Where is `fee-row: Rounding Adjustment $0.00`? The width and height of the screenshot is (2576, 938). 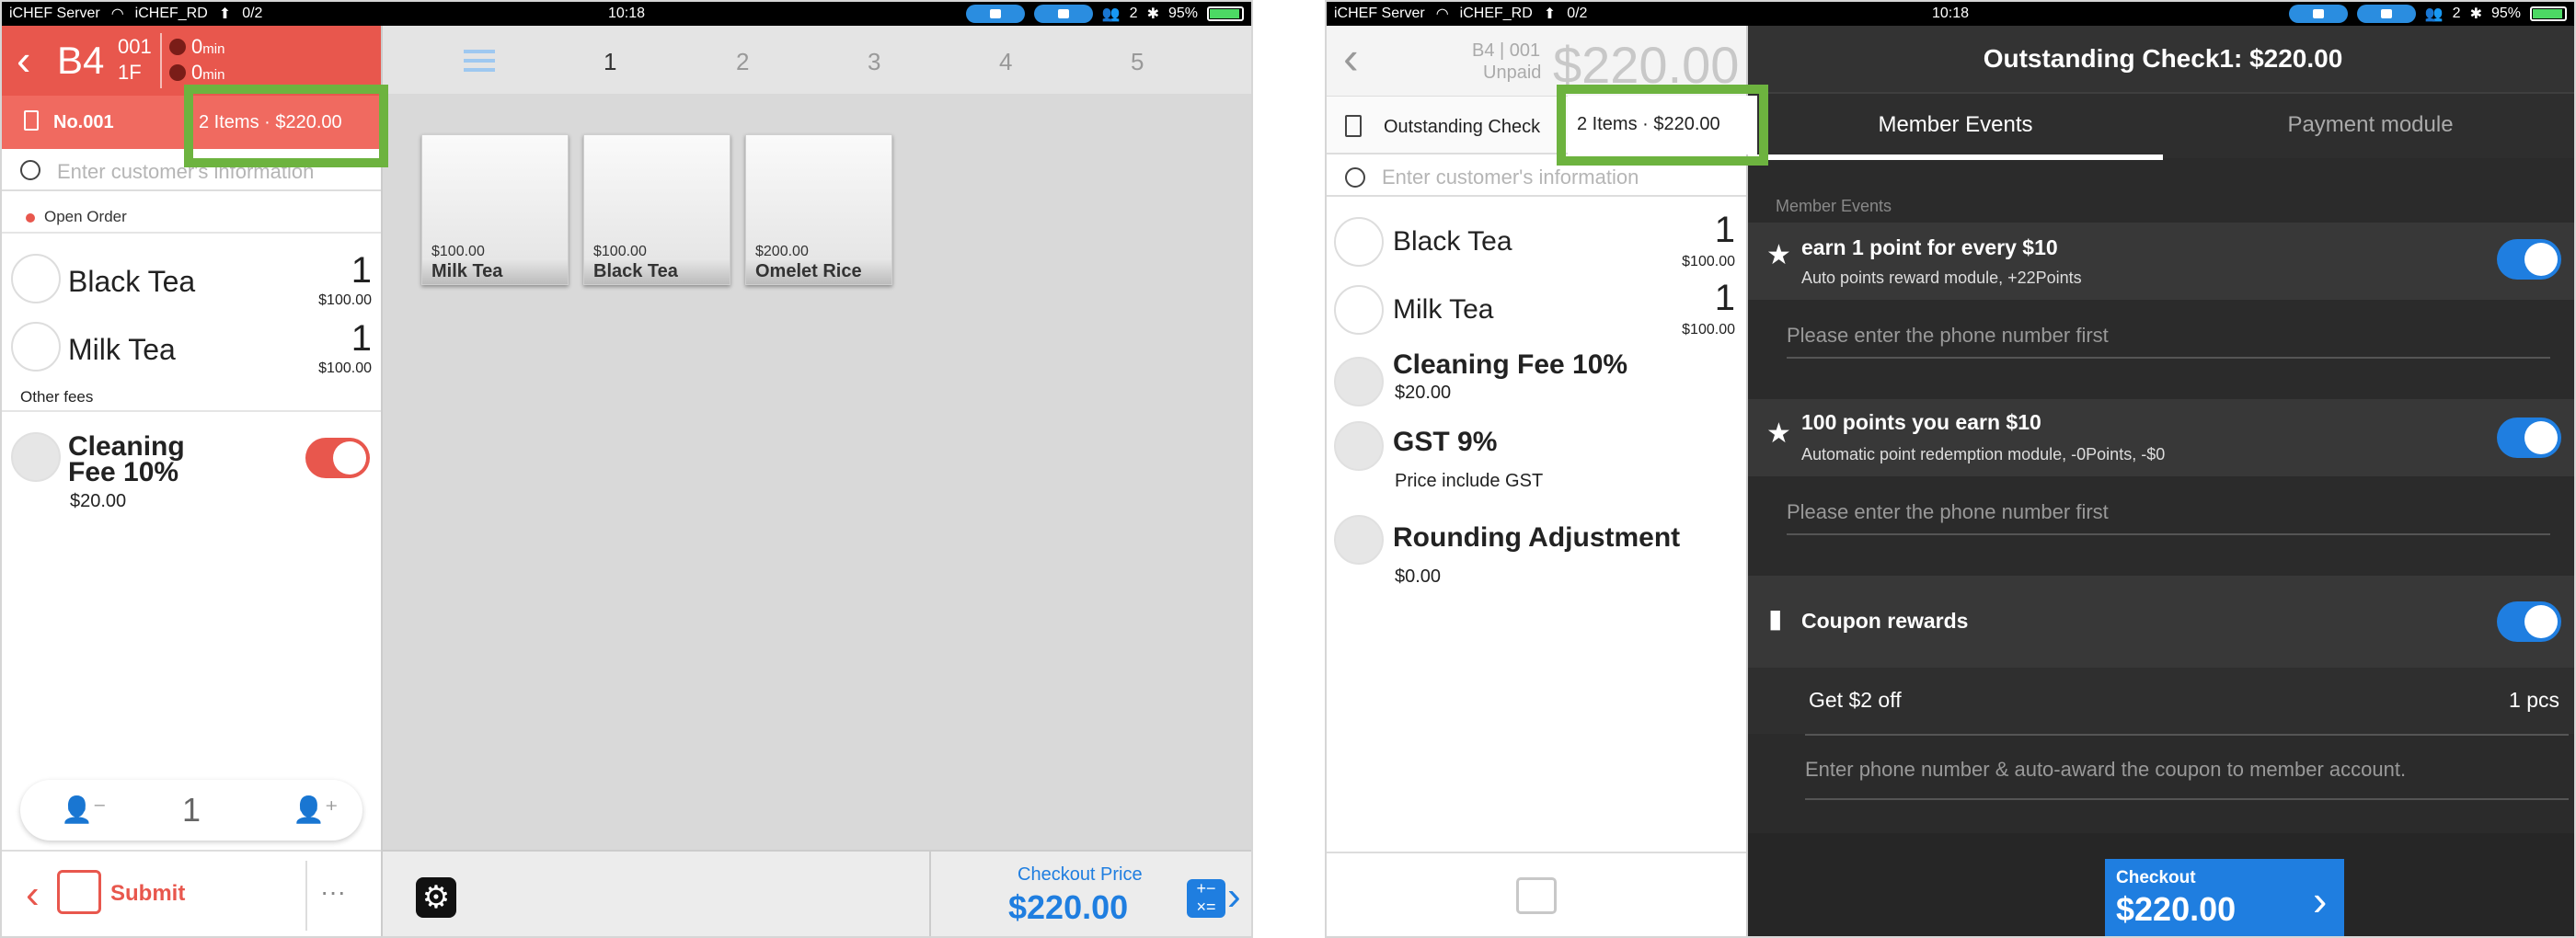
fee-row: Rounding Adjustment $0.00 is located at coordinates (1536, 551).